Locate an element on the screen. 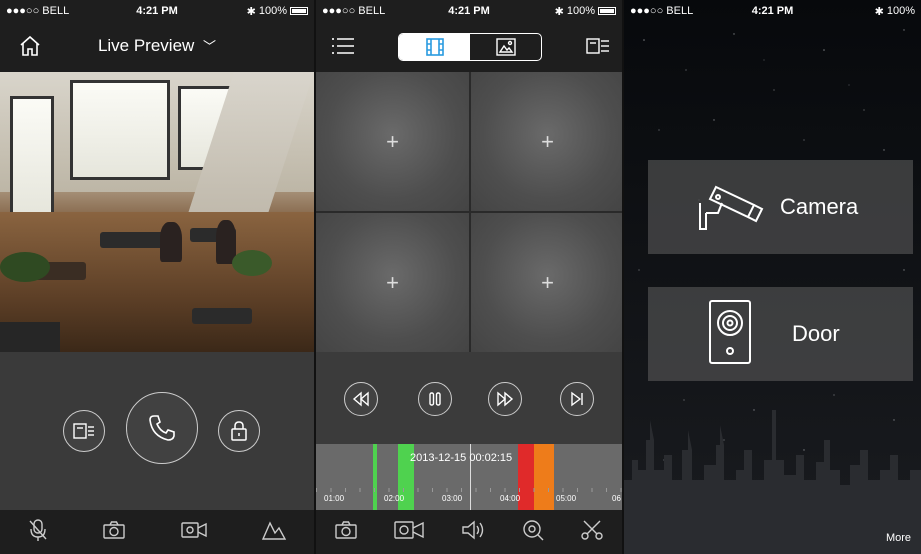 The height and width of the screenshot is (554, 921). time-tick: 01:00 is located at coordinates (334, 498).